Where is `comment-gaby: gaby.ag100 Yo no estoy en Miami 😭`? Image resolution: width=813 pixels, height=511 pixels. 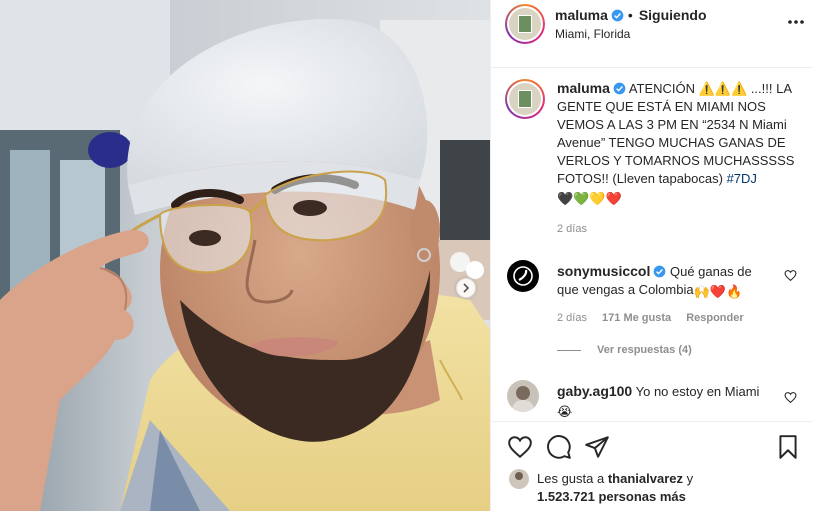 comment-gaby: gaby.ag100 Yo no estoy en Miami 😭 is located at coordinates (664, 401).